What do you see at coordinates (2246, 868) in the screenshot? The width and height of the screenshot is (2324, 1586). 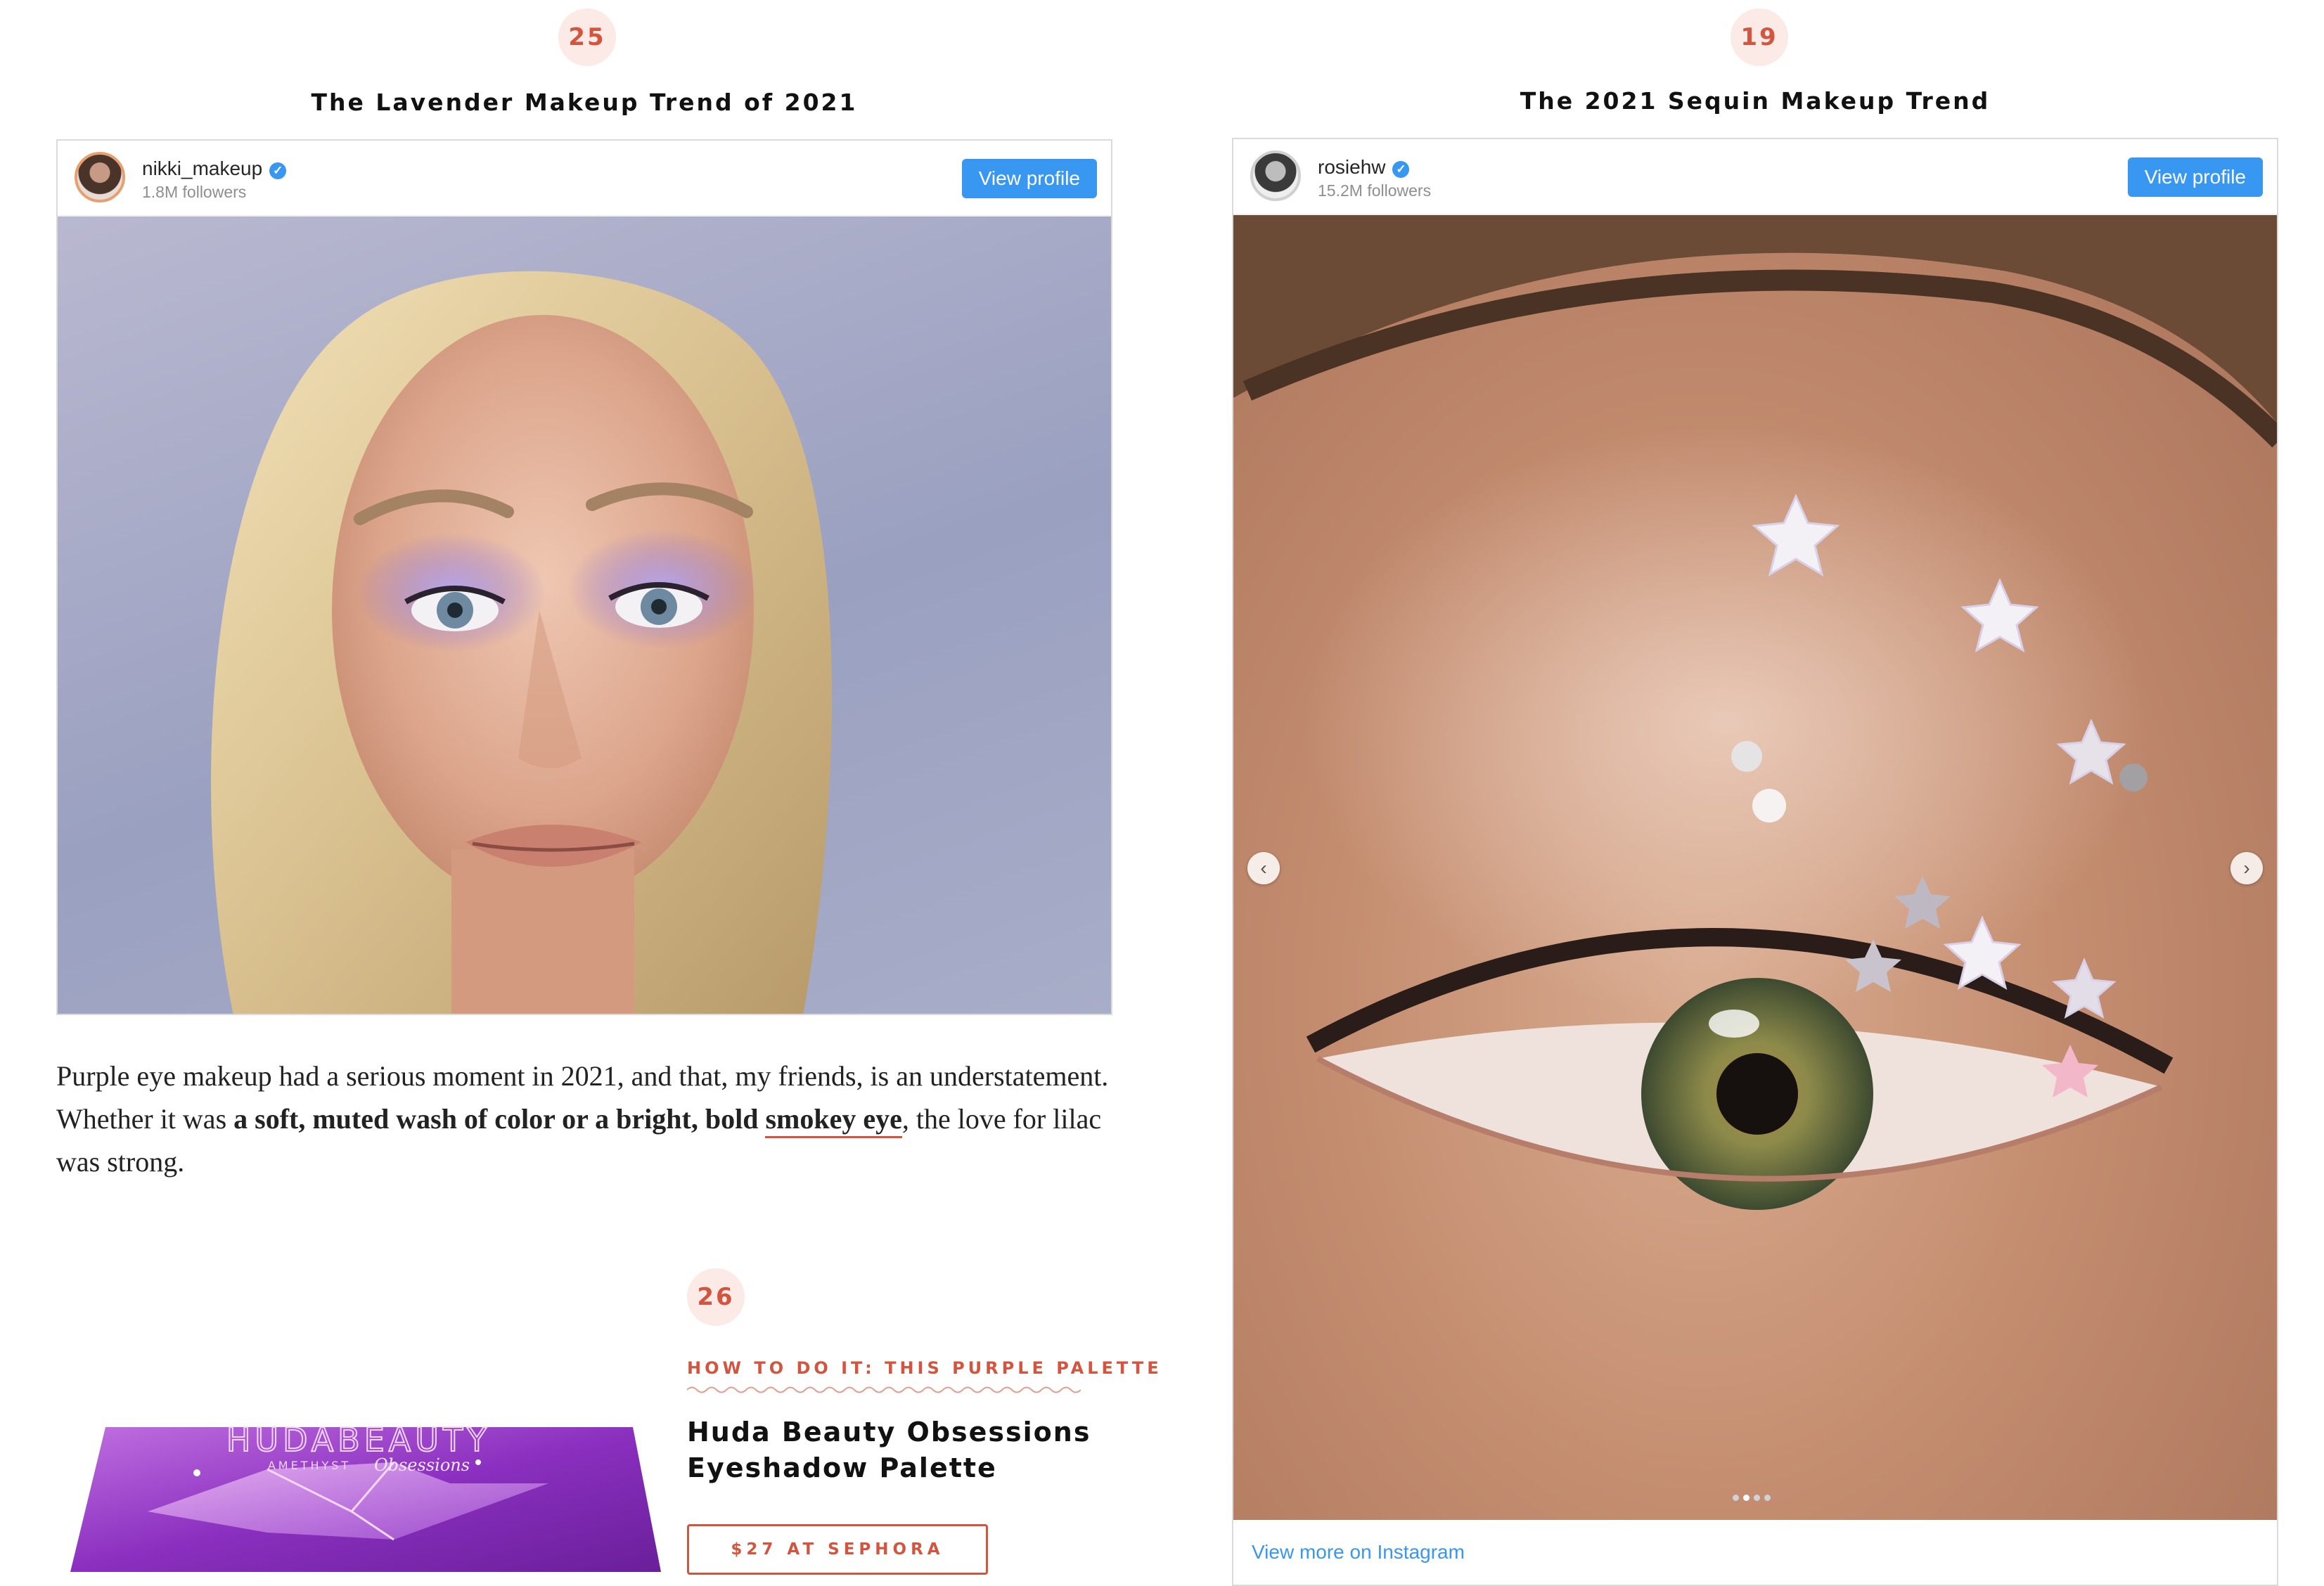 I see `carousel-next-button: ›` at bounding box center [2246, 868].